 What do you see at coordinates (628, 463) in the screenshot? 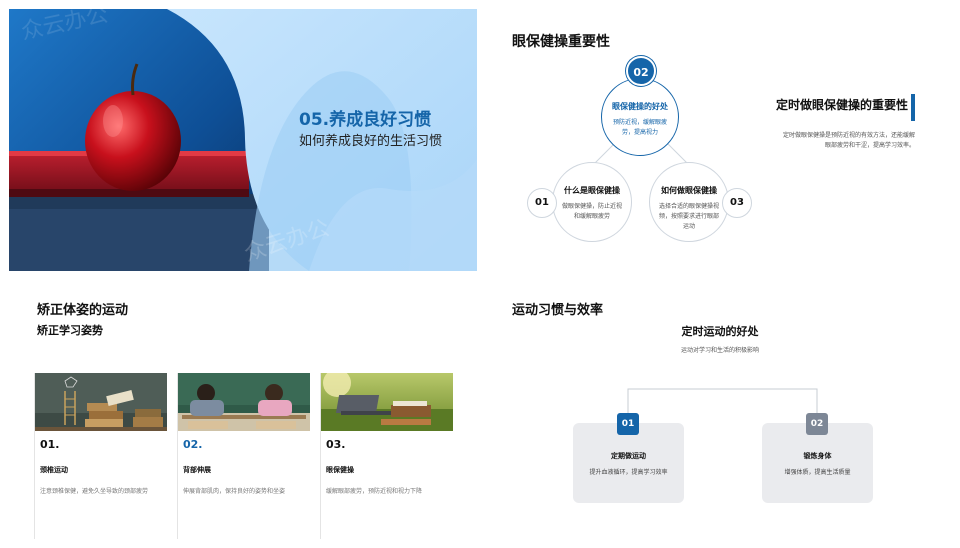
I see `benefit-box-1: 定期做运动 提升血液循环，提高学习效率` at bounding box center [628, 463].